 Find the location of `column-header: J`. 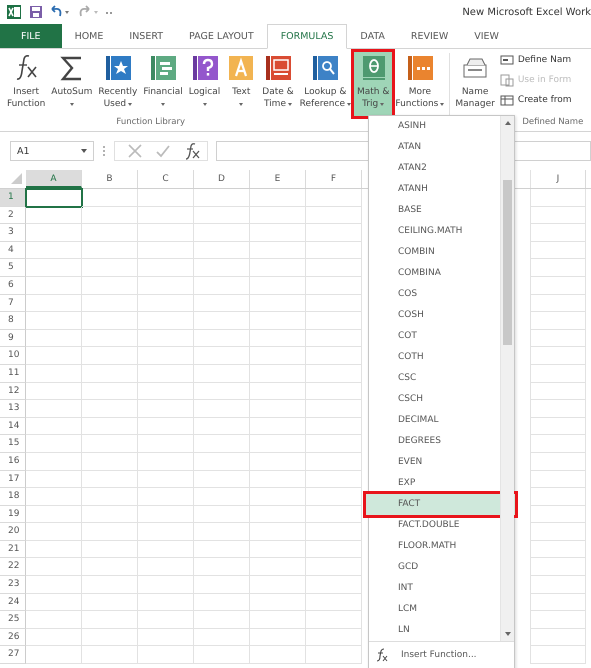

column-header: J is located at coordinates (558, 179).